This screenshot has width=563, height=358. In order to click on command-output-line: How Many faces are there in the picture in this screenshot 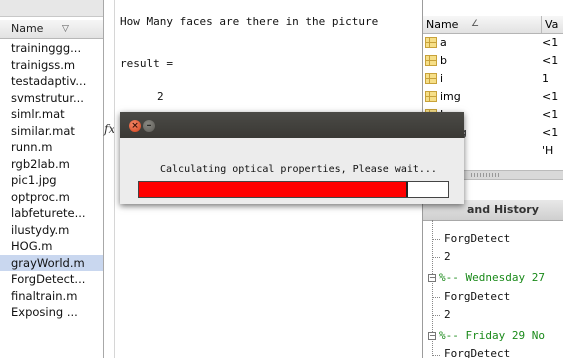, I will do `click(249, 21)`.